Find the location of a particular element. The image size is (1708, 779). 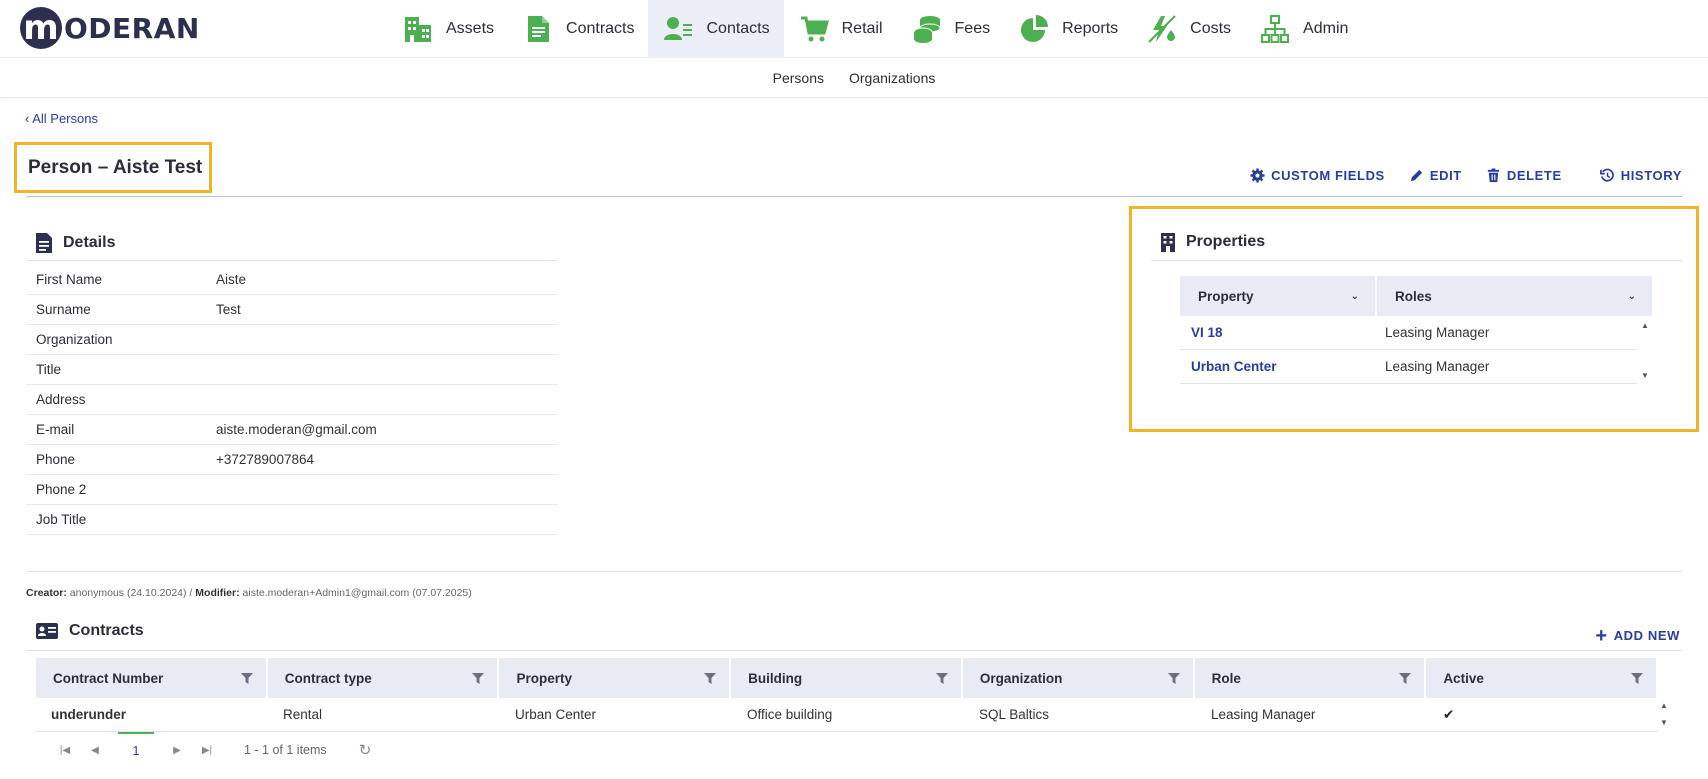

last-page-icon: ▶| is located at coordinates (207, 750).